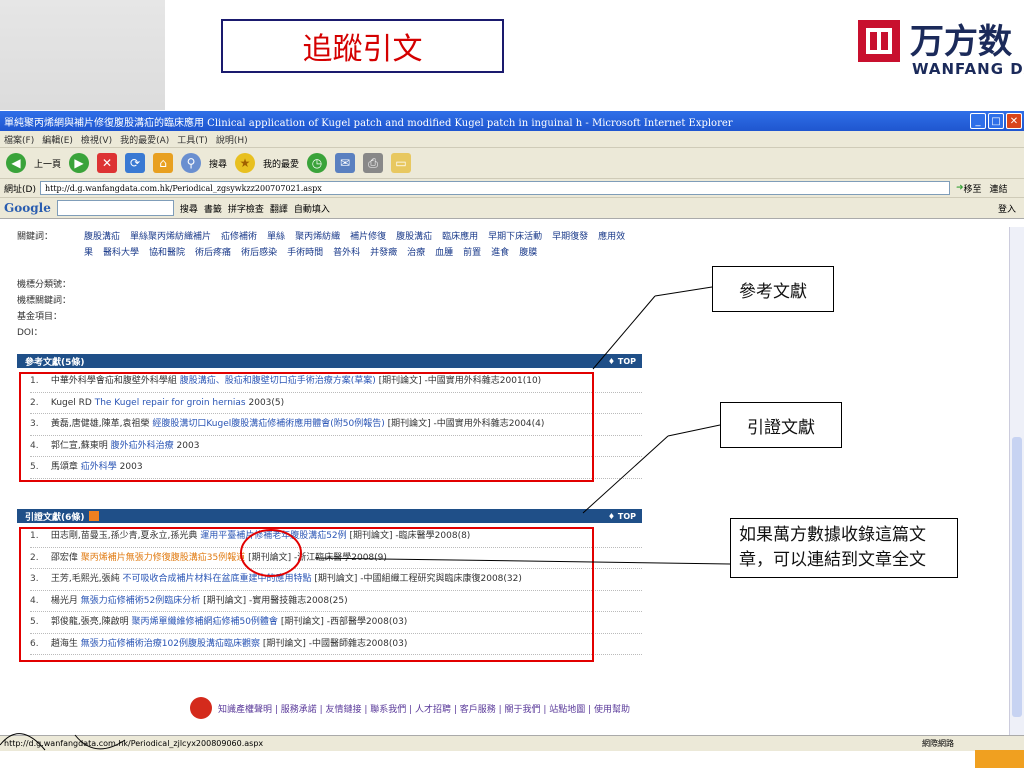 The width and height of the screenshot is (1024, 768). I want to click on go-button: 移至, so click(973, 188).